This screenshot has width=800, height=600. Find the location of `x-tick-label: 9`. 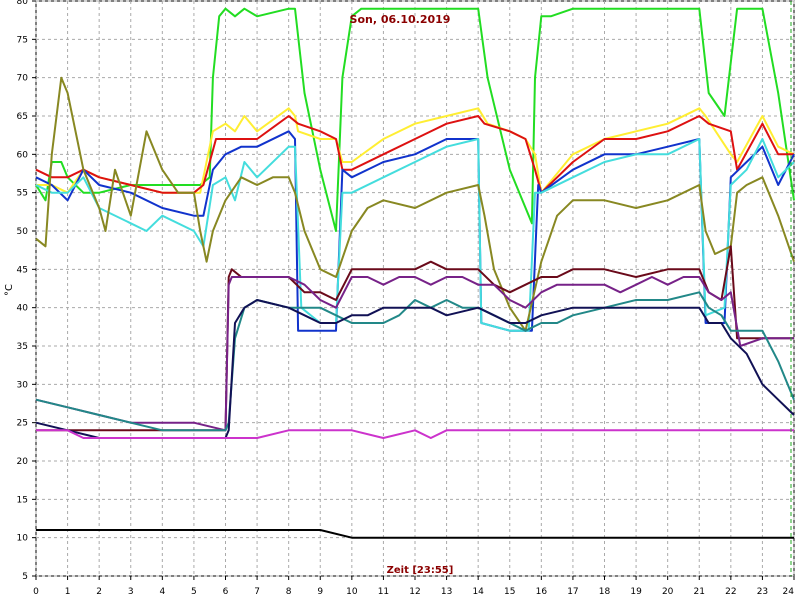

x-tick-label: 9 is located at coordinates (320, 592).